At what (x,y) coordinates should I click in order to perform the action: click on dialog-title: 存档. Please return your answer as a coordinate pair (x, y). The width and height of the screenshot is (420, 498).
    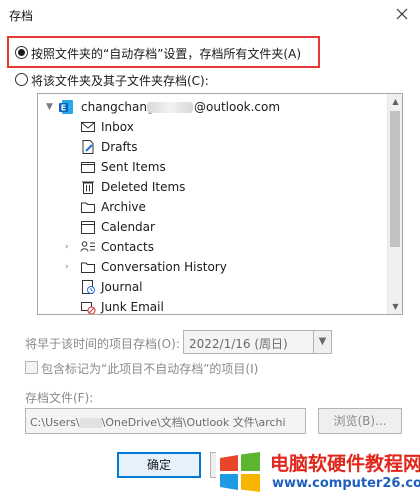
    Looking at the image, I should click on (21, 16).